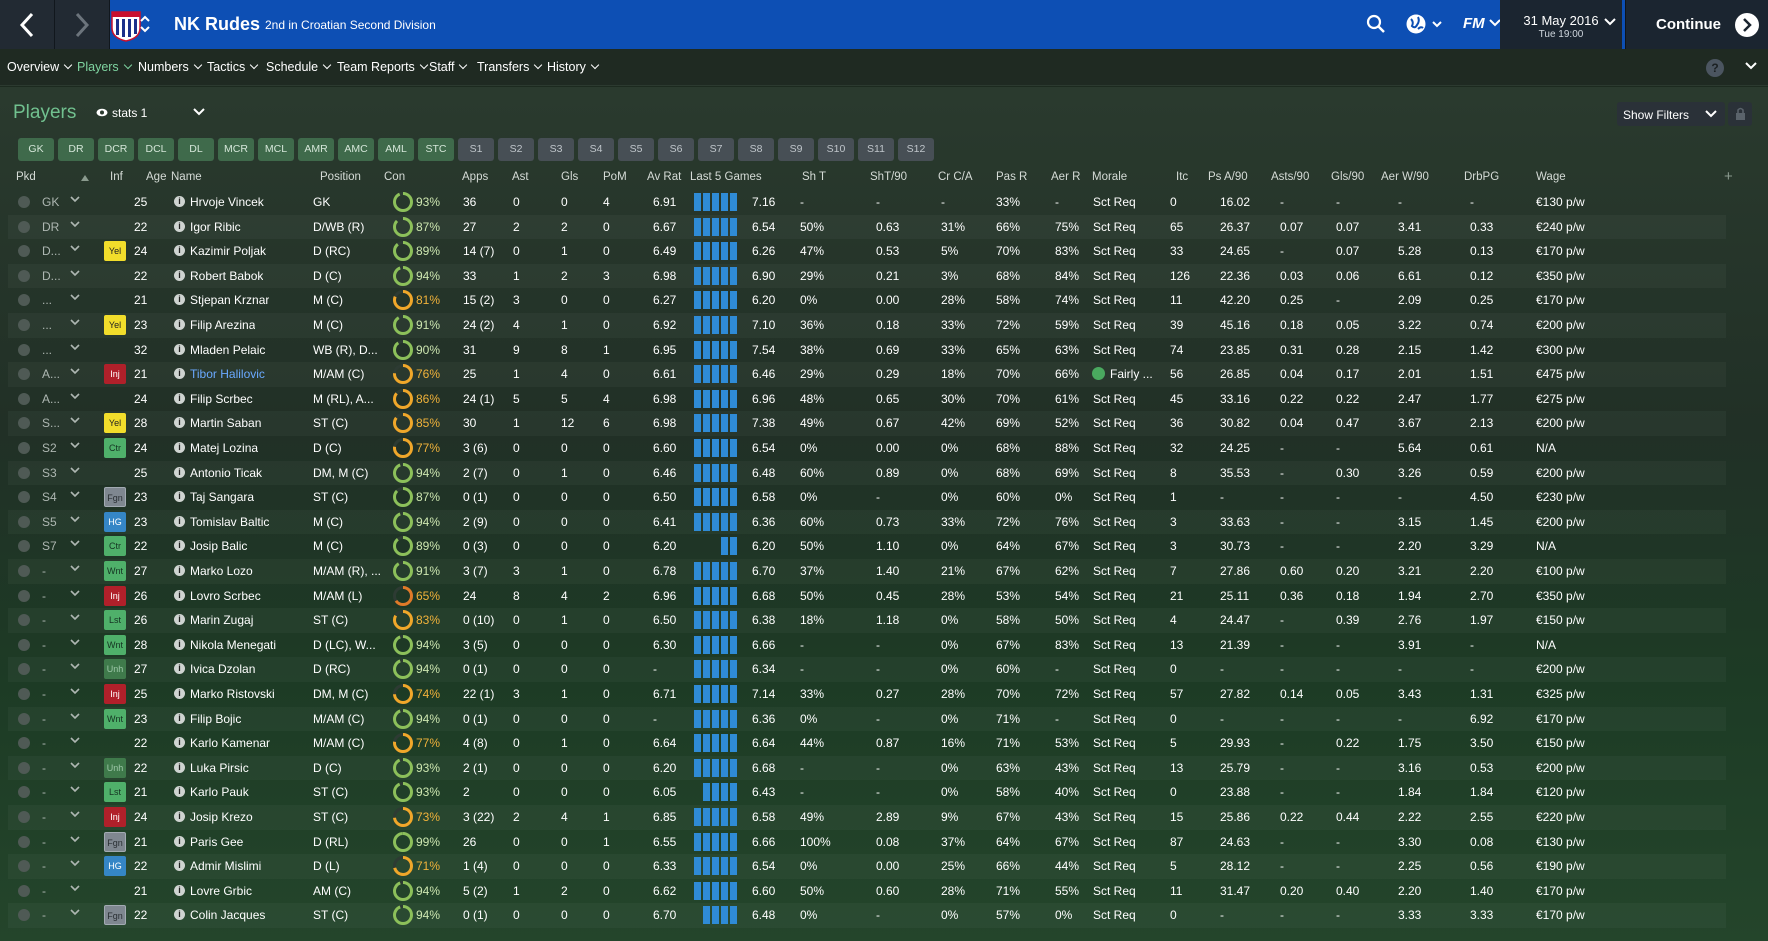 Image resolution: width=1768 pixels, height=941 pixels. Describe the element at coordinates (221, 571) in the screenshot. I see `player-name: Marko Lozo` at that location.